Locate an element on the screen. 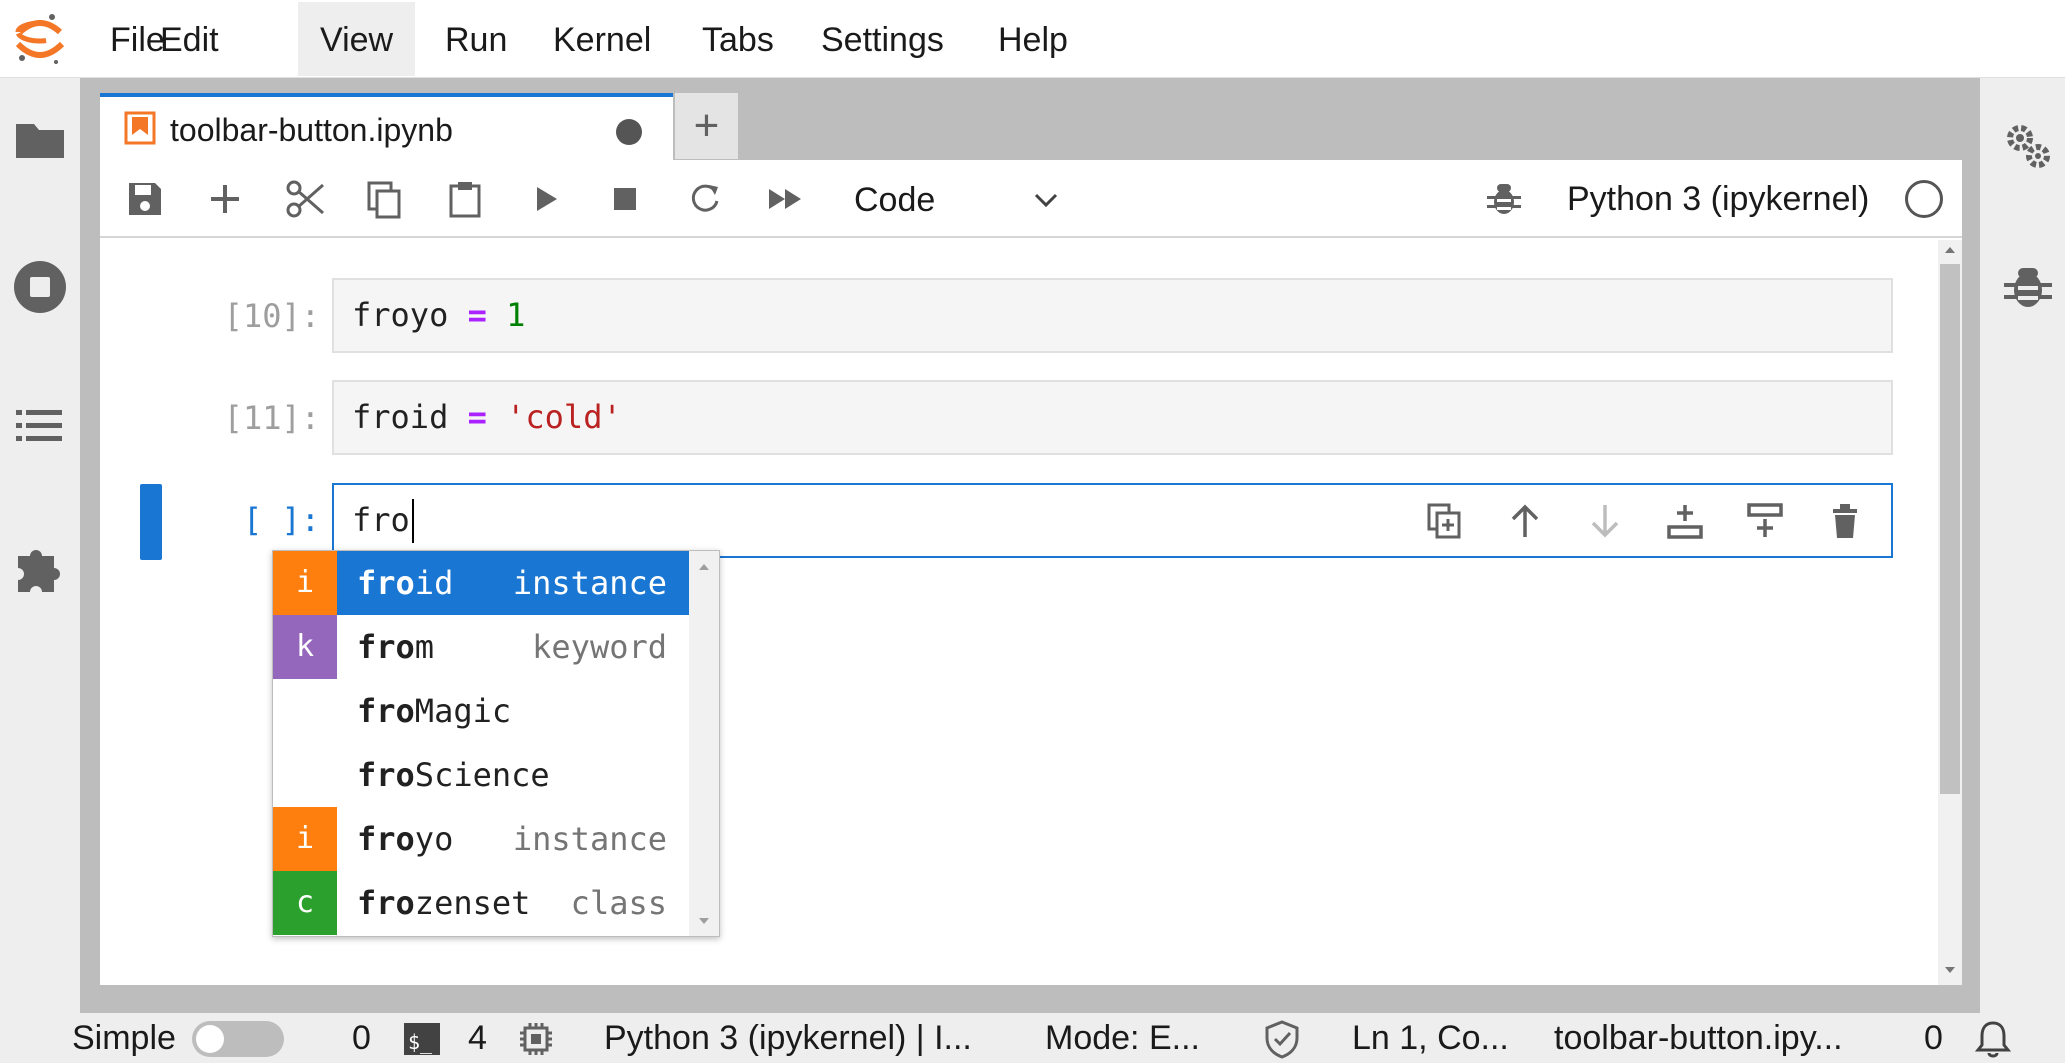  code-line: froid = 'cold' is located at coordinates (487, 417).